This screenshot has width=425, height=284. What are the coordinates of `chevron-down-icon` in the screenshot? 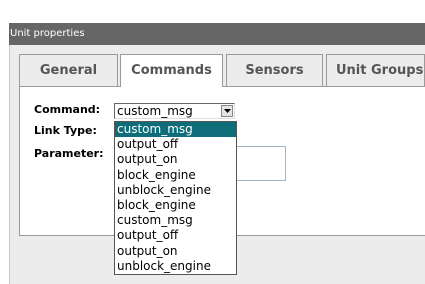 It's located at (227, 111).